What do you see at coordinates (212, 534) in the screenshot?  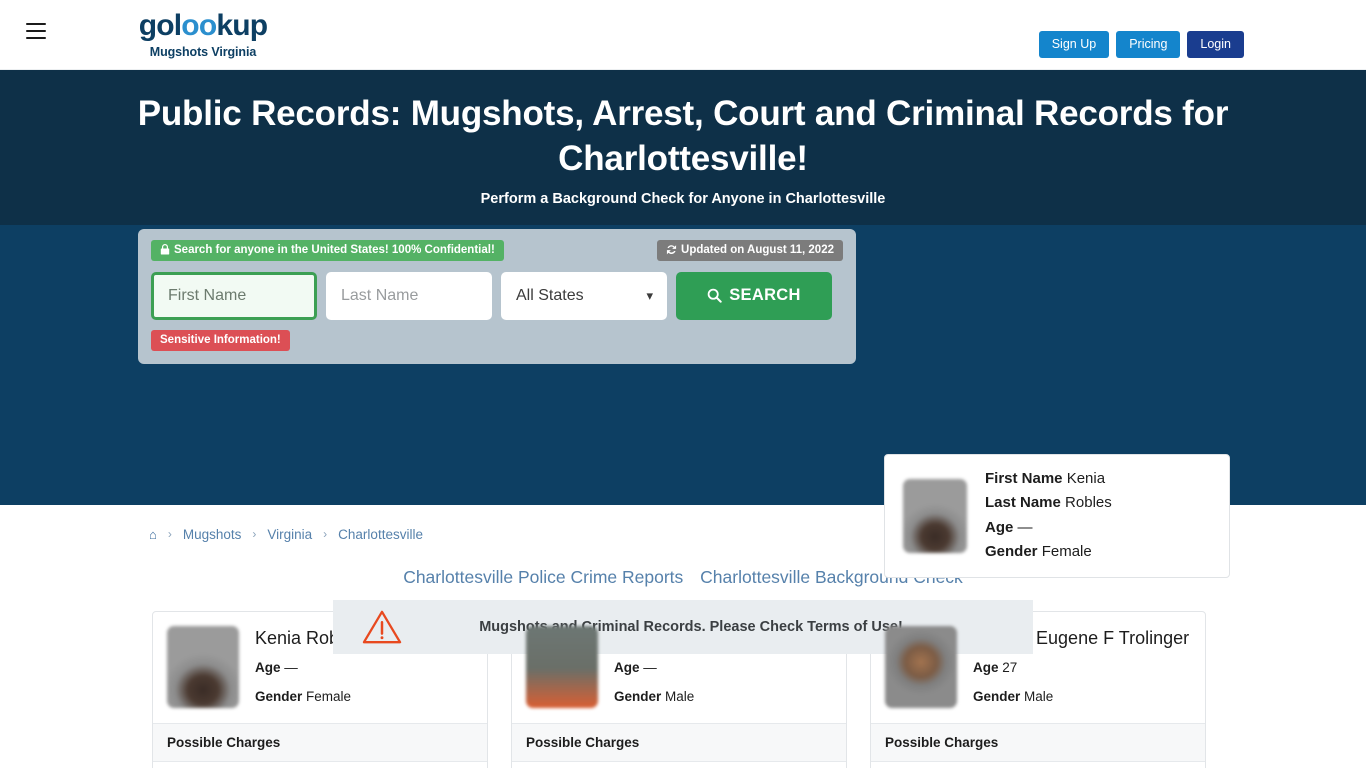 I see `breadcrumb-item-mugshots: Mugshots` at bounding box center [212, 534].